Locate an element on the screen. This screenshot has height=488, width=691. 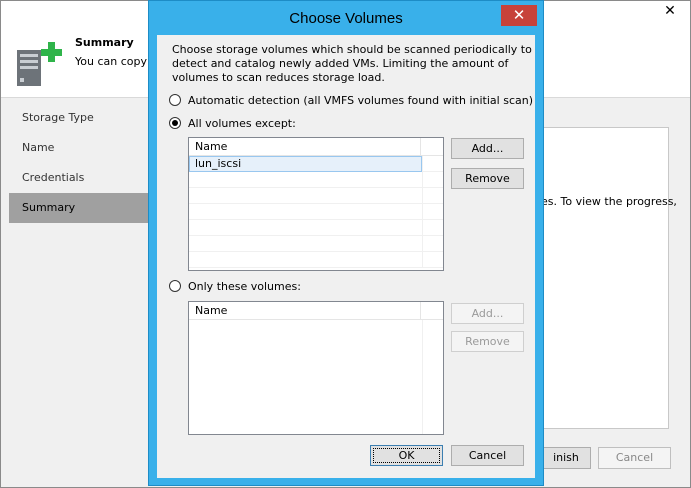
nav-item-name: Name is located at coordinates (79, 148).